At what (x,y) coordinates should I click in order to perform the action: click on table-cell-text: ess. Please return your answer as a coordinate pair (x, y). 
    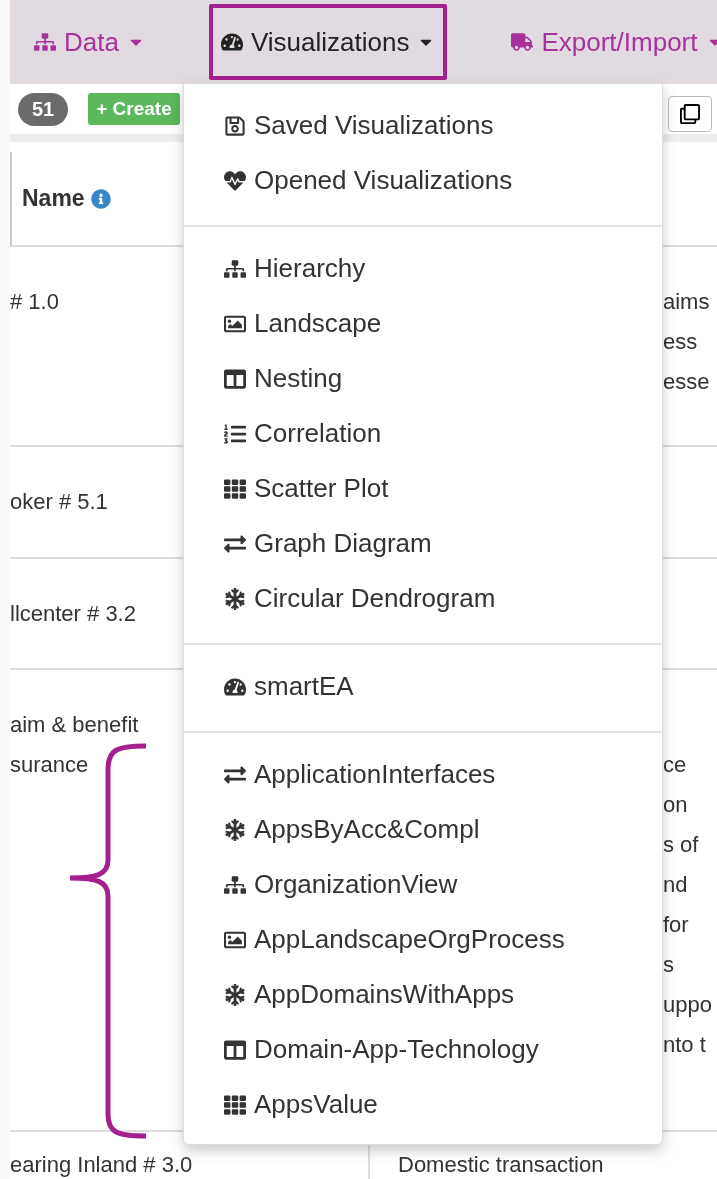
    Looking at the image, I should click on (680, 342).